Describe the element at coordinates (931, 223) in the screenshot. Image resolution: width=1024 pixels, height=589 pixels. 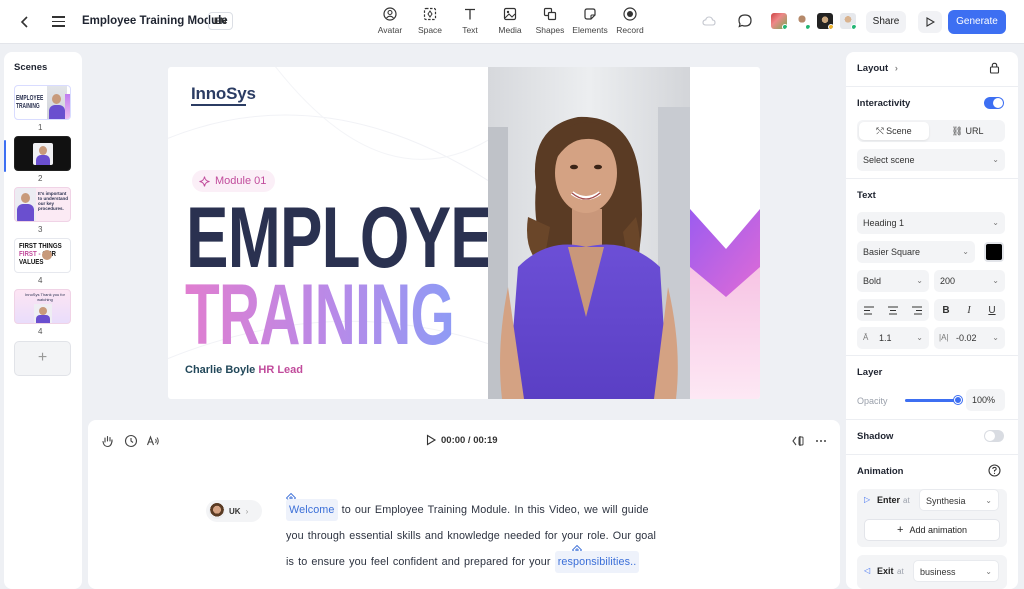
I see `text-style-dropdown: Heading 1 ⌄` at that location.